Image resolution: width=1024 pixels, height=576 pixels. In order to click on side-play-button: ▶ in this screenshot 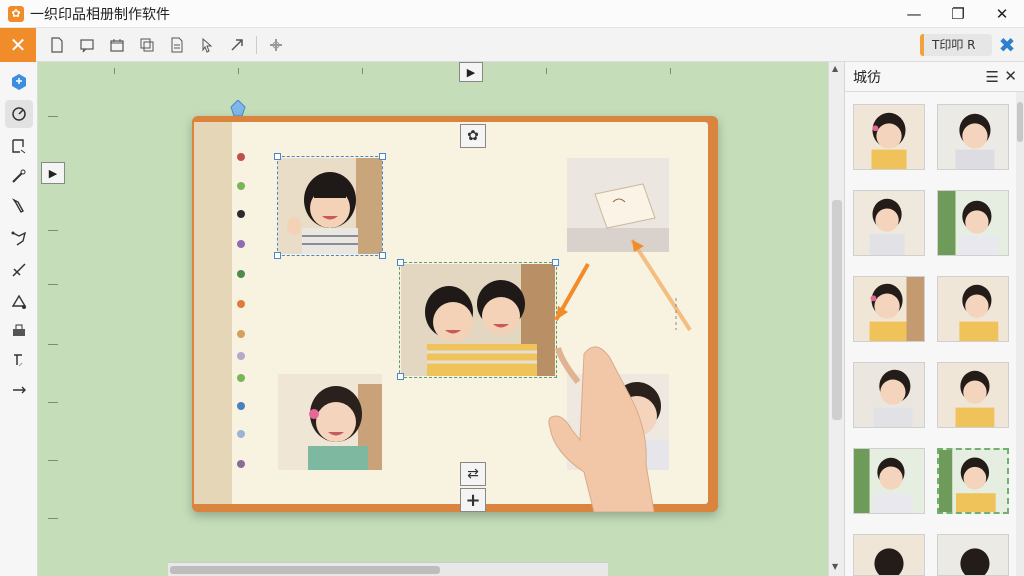, I will do `click(53, 173)`.